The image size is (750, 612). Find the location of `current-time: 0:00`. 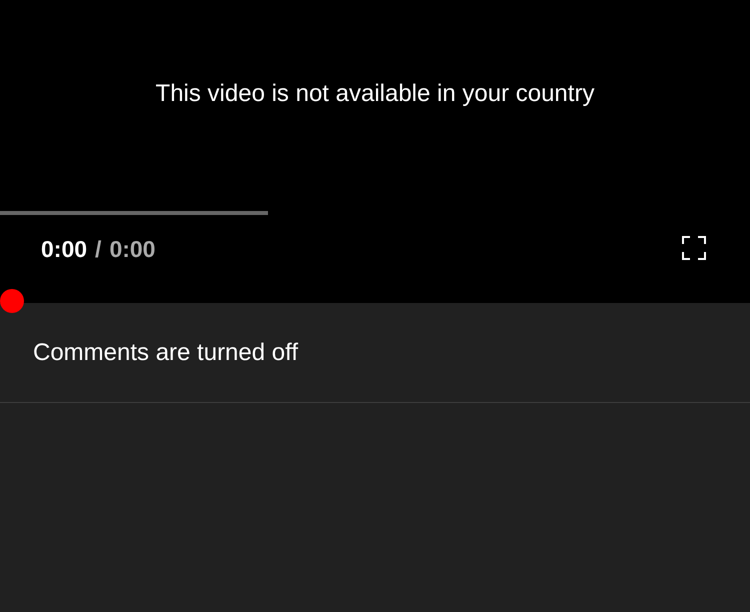

current-time: 0:00 is located at coordinates (64, 249).